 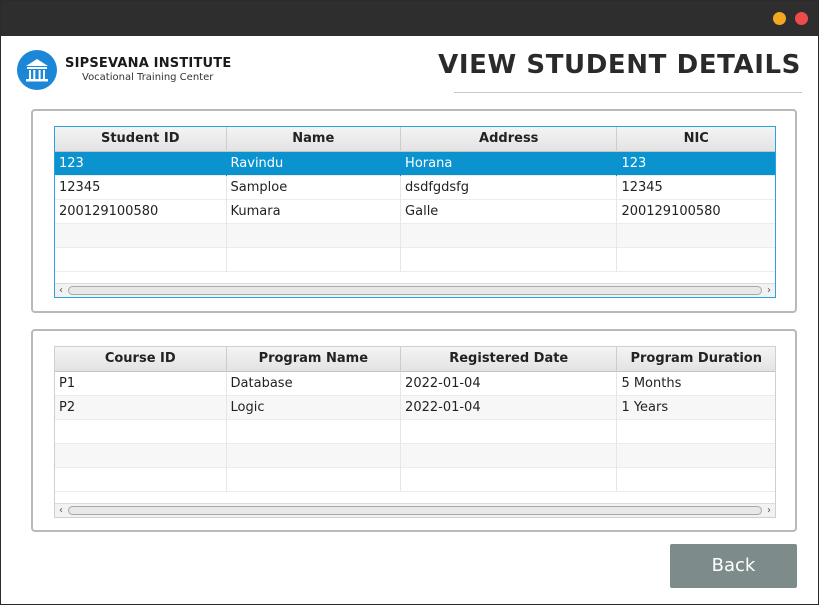 I want to click on table-row: 200129100580 Kumara Galle 200129100580, so click(x=415, y=212).